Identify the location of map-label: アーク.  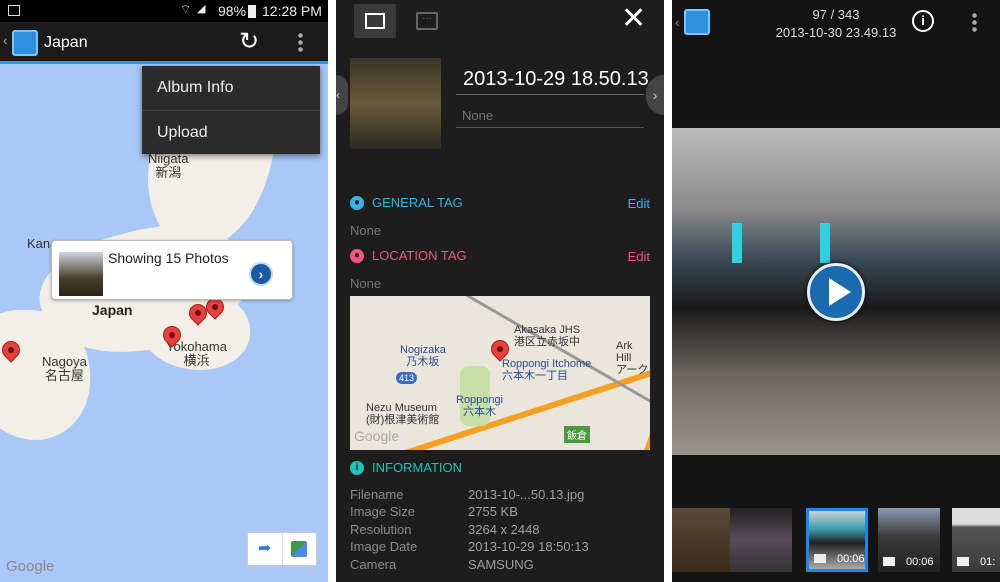
(632, 370).